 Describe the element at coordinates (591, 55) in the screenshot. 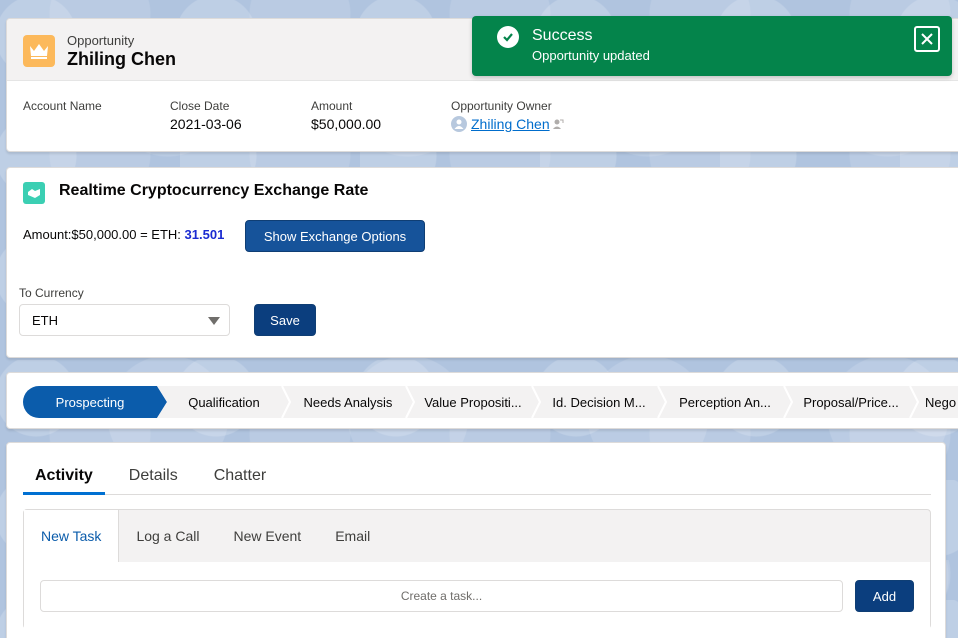

I see `toast-message: Opportunity updated` at that location.